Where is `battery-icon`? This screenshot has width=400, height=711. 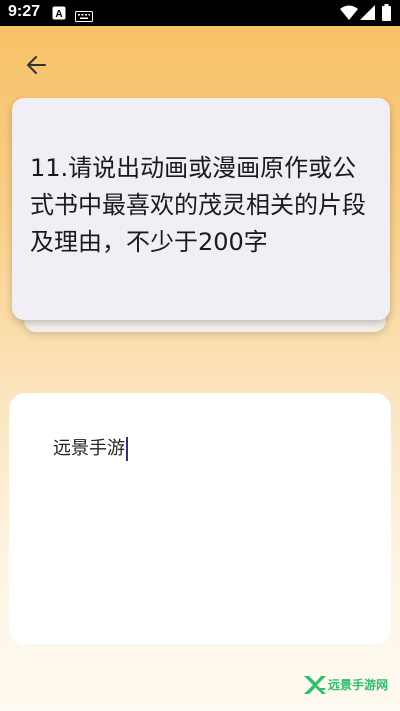
battery-icon is located at coordinates (386, 14).